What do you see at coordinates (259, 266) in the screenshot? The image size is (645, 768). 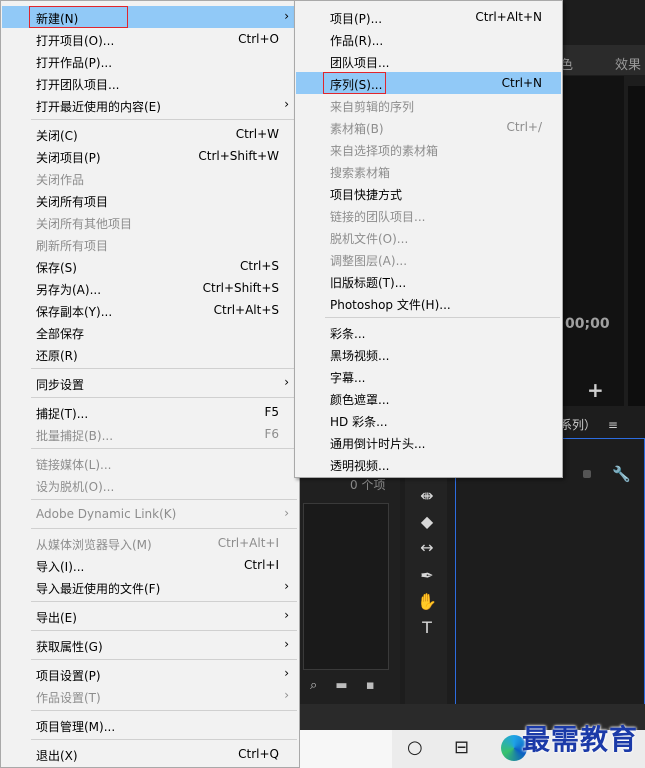 I see `file-menu-item-shortcut: Ctrl+S` at bounding box center [259, 266].